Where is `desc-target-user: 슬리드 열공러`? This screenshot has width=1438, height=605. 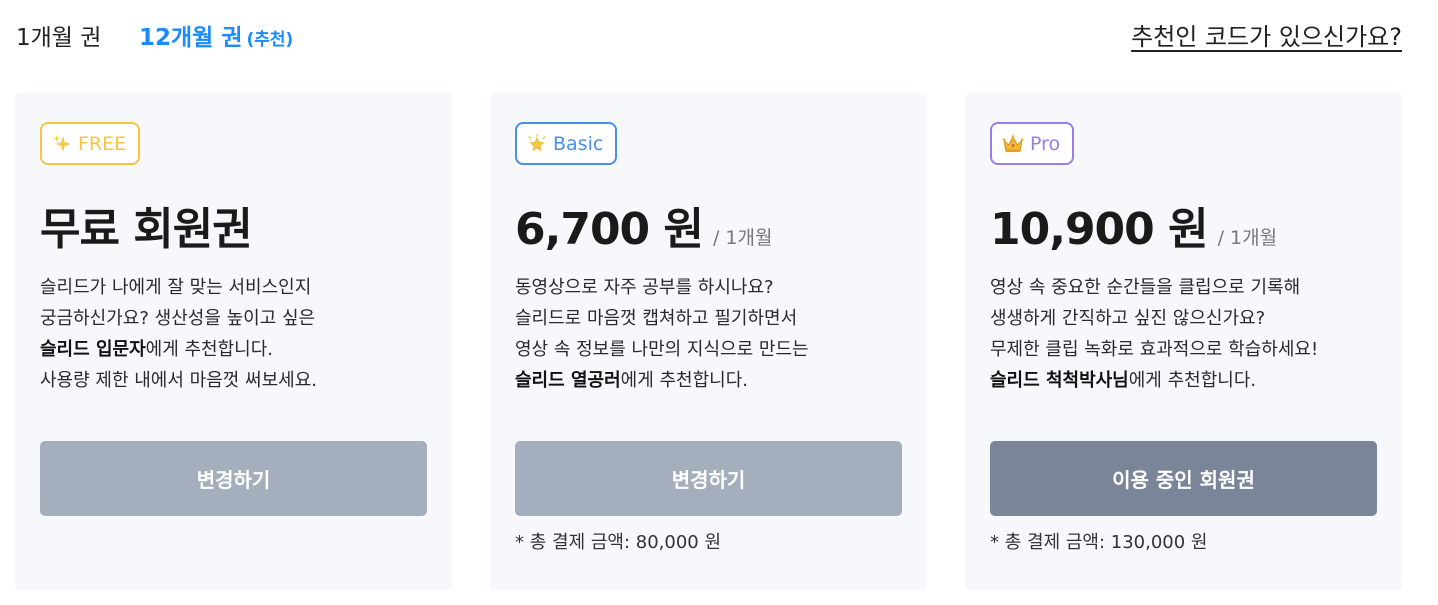 desc-target-user: 슬리드 열공러 is located at coordinates (568, 380).